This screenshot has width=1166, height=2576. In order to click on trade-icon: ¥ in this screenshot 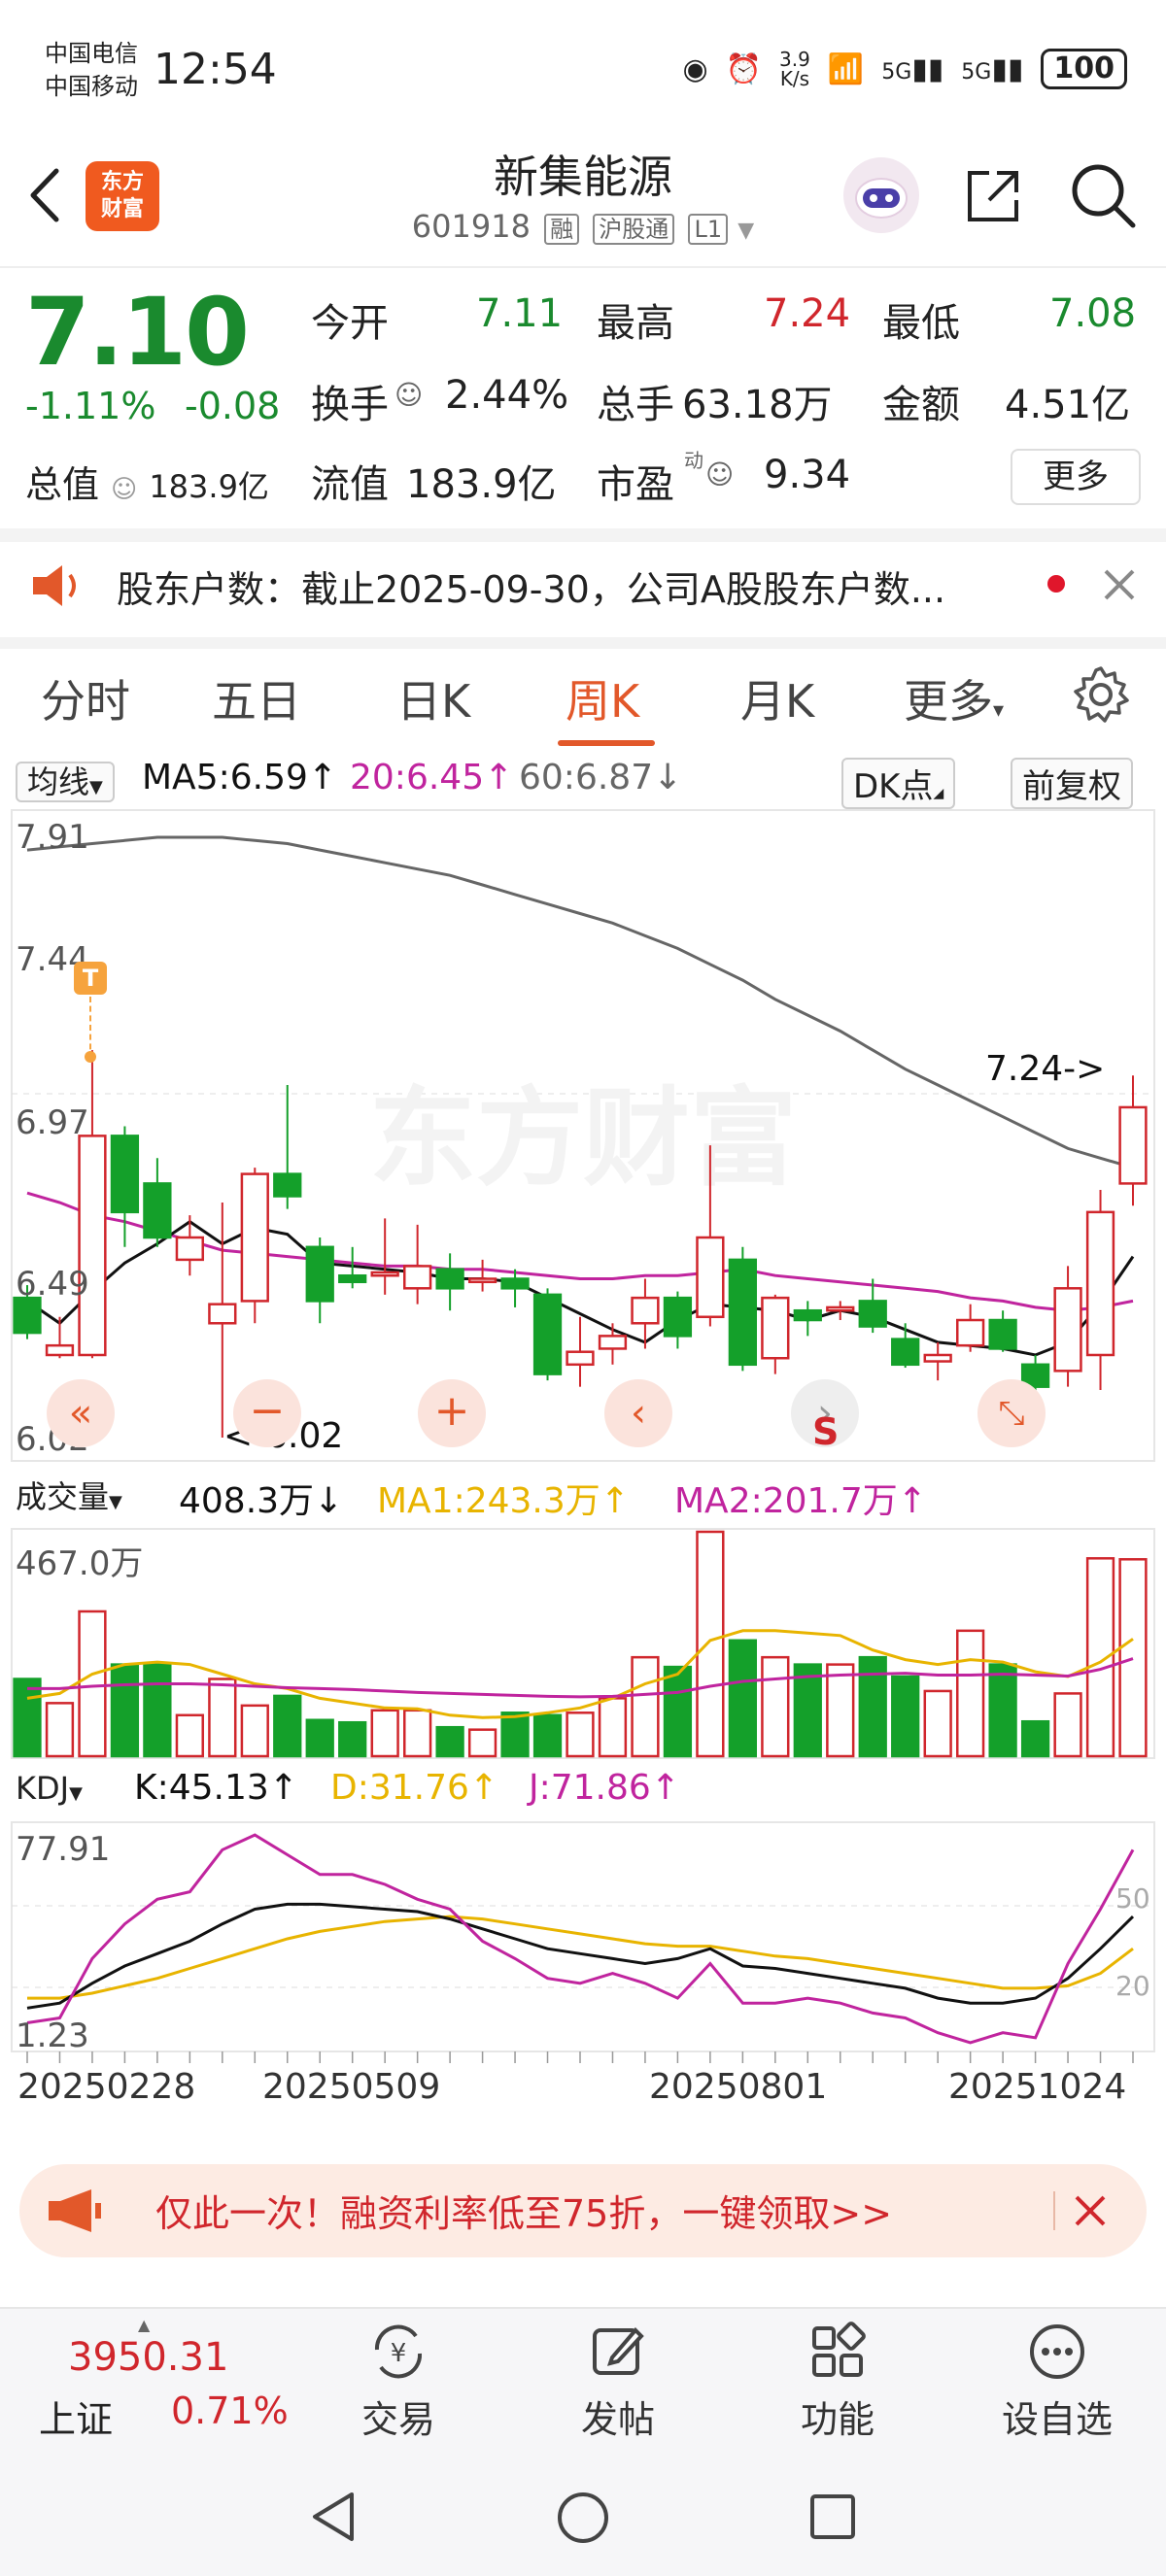, I will do `click(398, 2352)`.